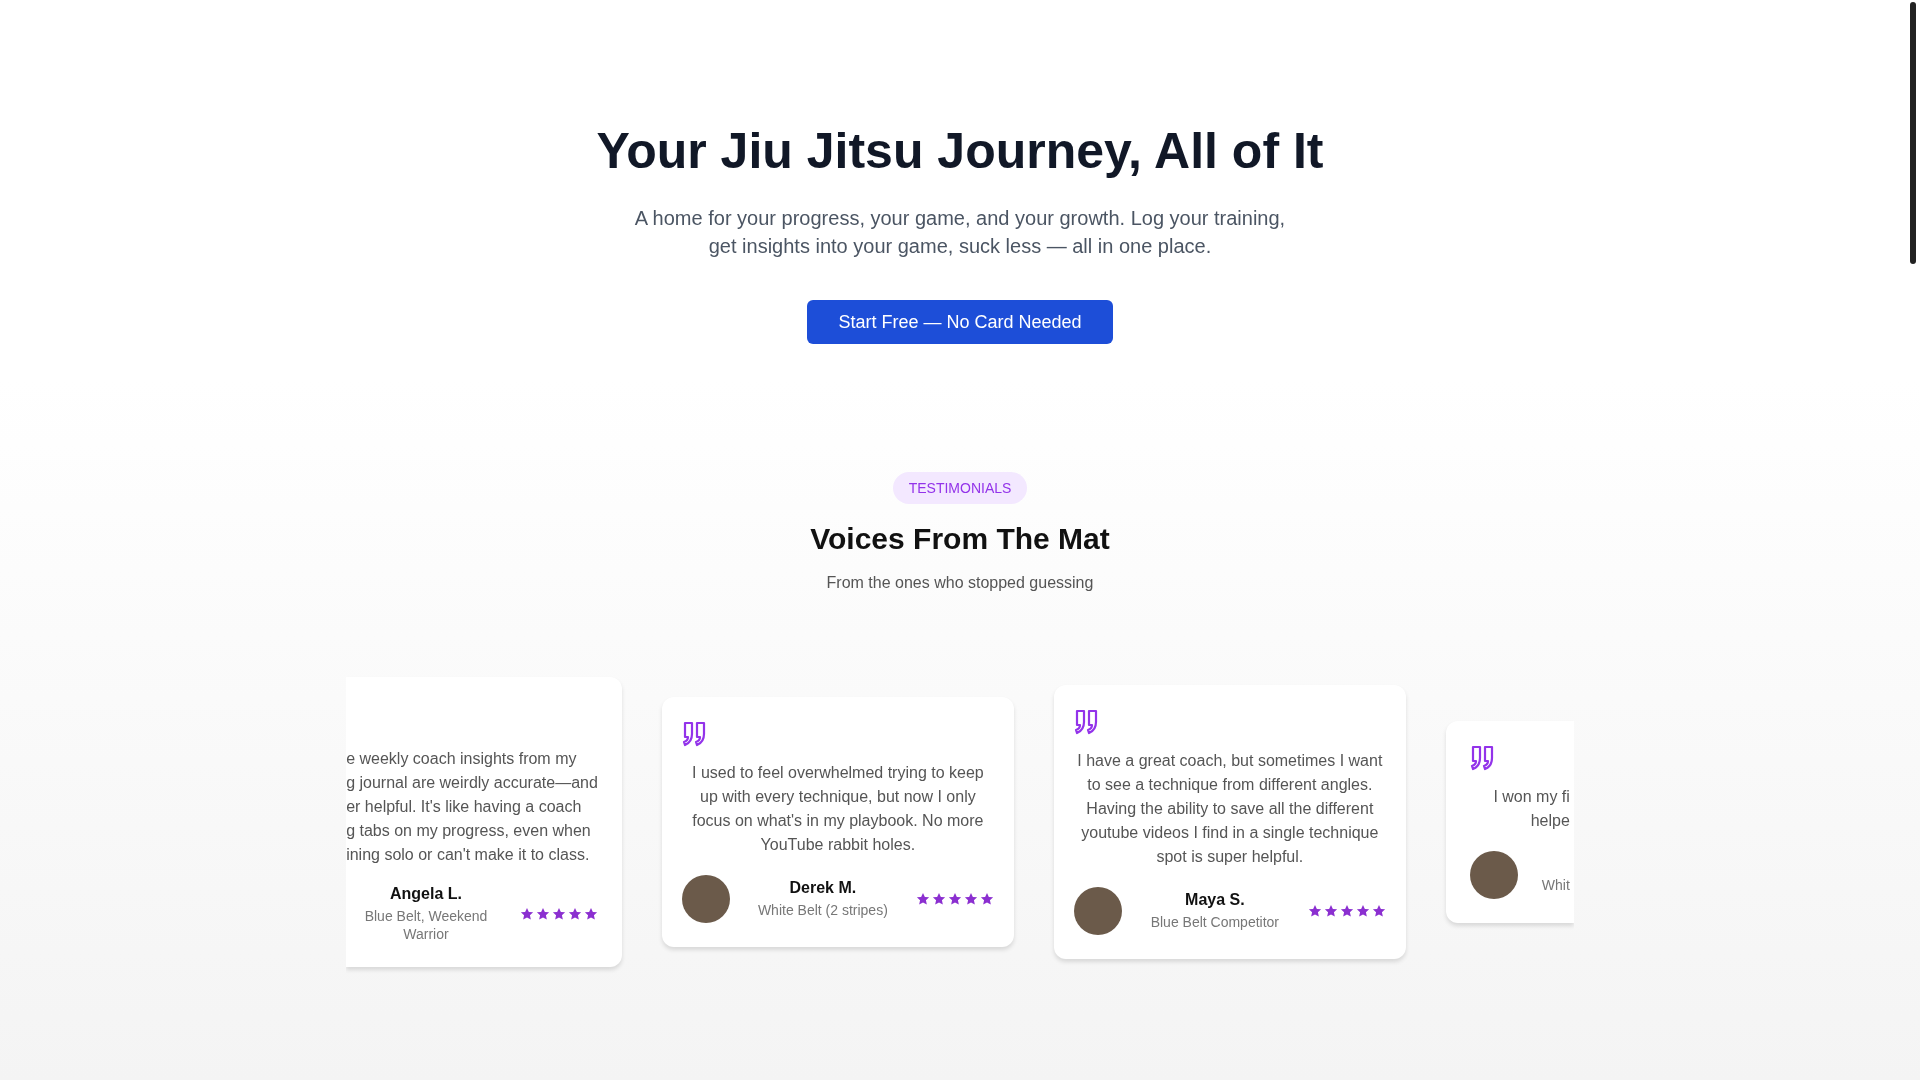  Describe the element at coordinates (960, 583) in the screenshot. I see `section-subtitle: From the ones who stopped guessing` at that location.